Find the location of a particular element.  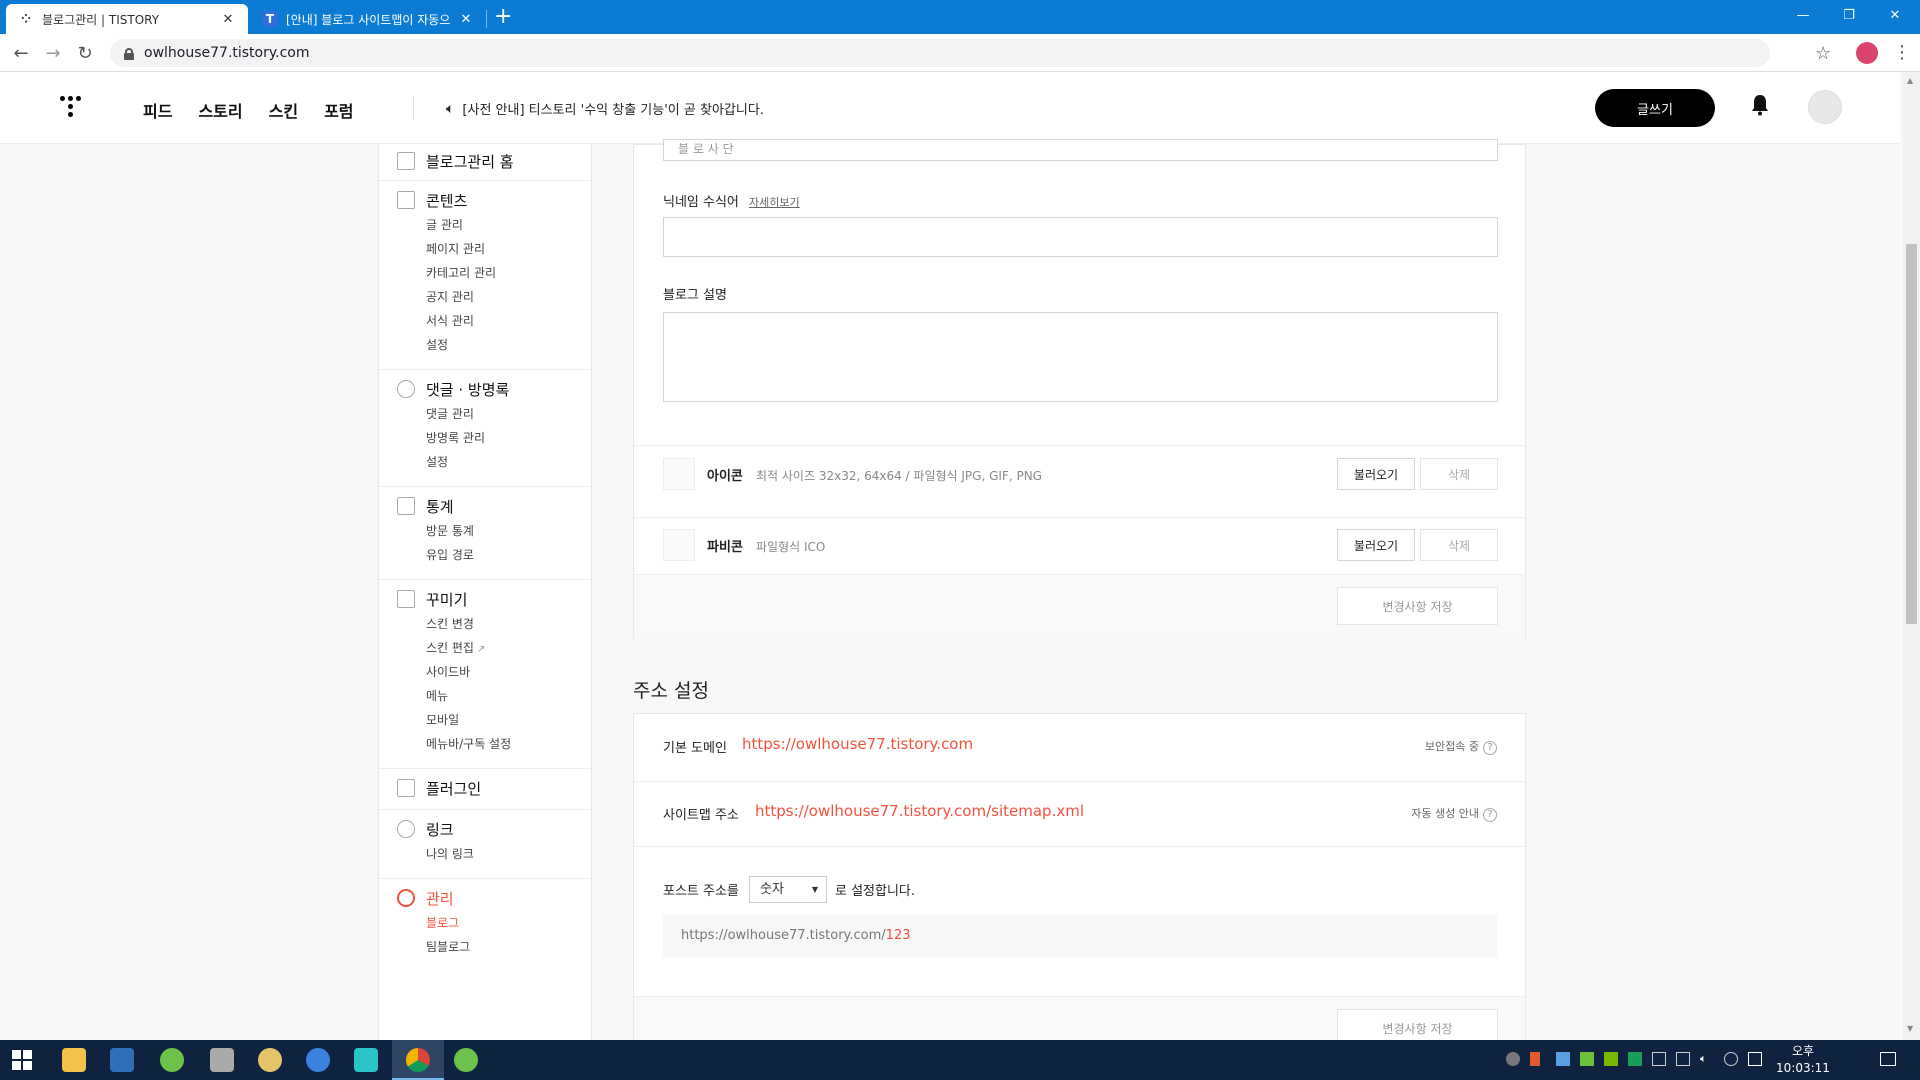

sidebar-item-content-settings: 설정 is located at coordinates (485, 345).